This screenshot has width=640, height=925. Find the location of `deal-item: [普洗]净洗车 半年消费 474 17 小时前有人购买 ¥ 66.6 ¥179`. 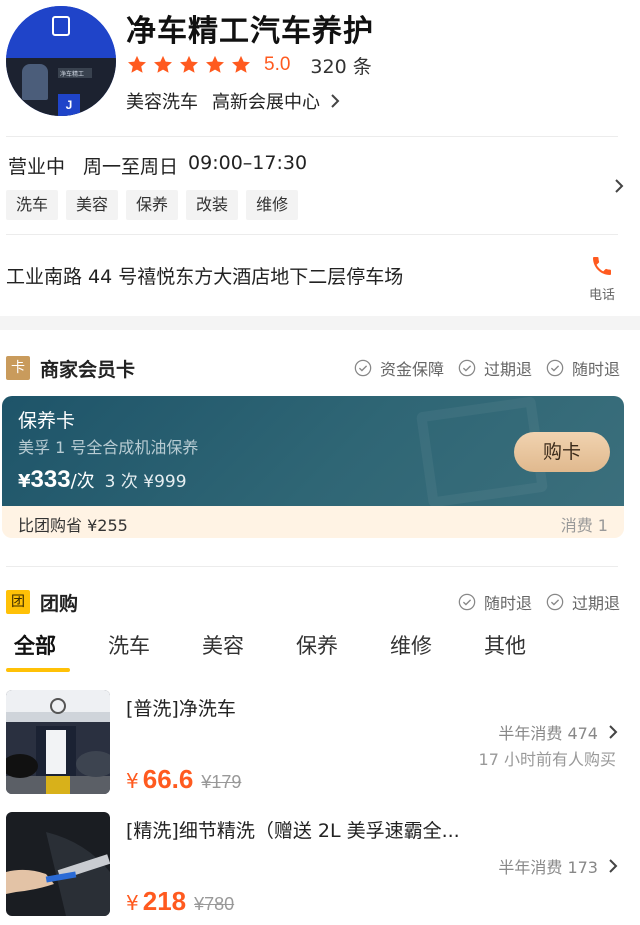

deal-item: [普洗]净洗车 半年消费 474 17 小时前有人购买 ¥ 66.6 ¥179 is located at coordinates (320, 745).